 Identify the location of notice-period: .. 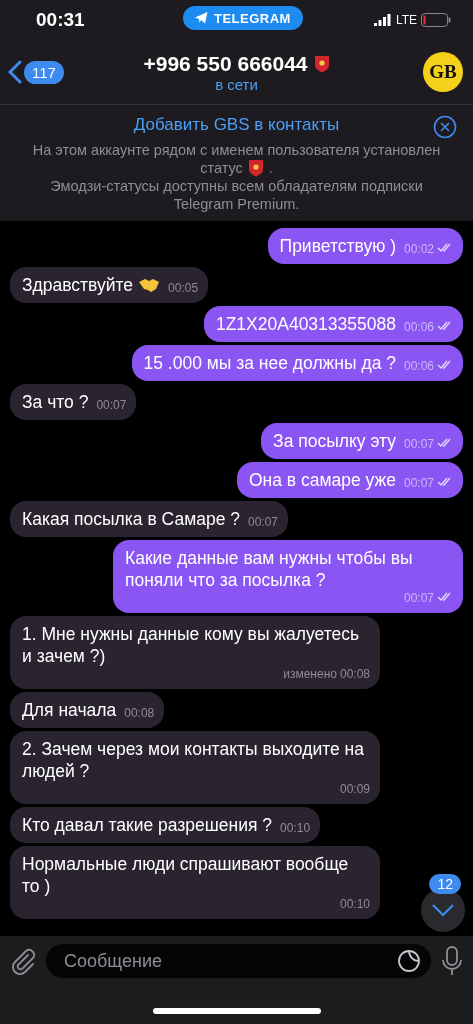
(270, 168).